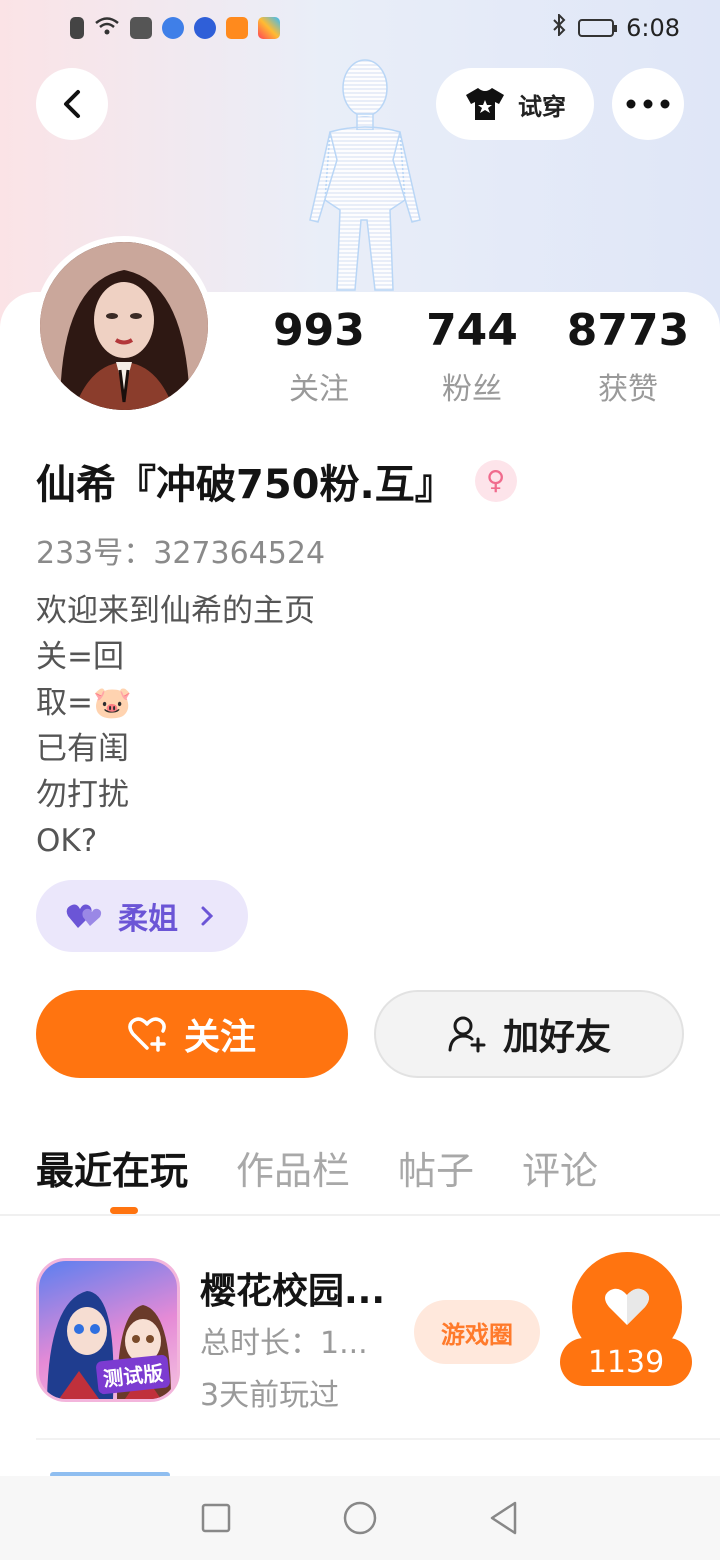 This screenshot has width=720, height=1560. Describe the element at coordinates (216, 1518) in the screenshot. I see `recent-apps-icon` at that location.